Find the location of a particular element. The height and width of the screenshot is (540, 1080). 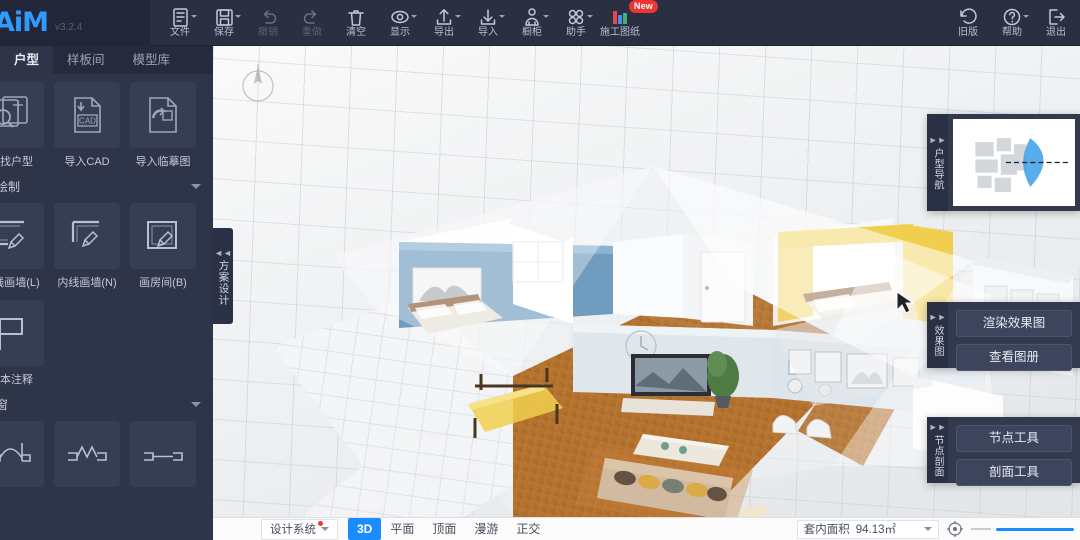

tool-search-plan is located at coordinates (22, 115).